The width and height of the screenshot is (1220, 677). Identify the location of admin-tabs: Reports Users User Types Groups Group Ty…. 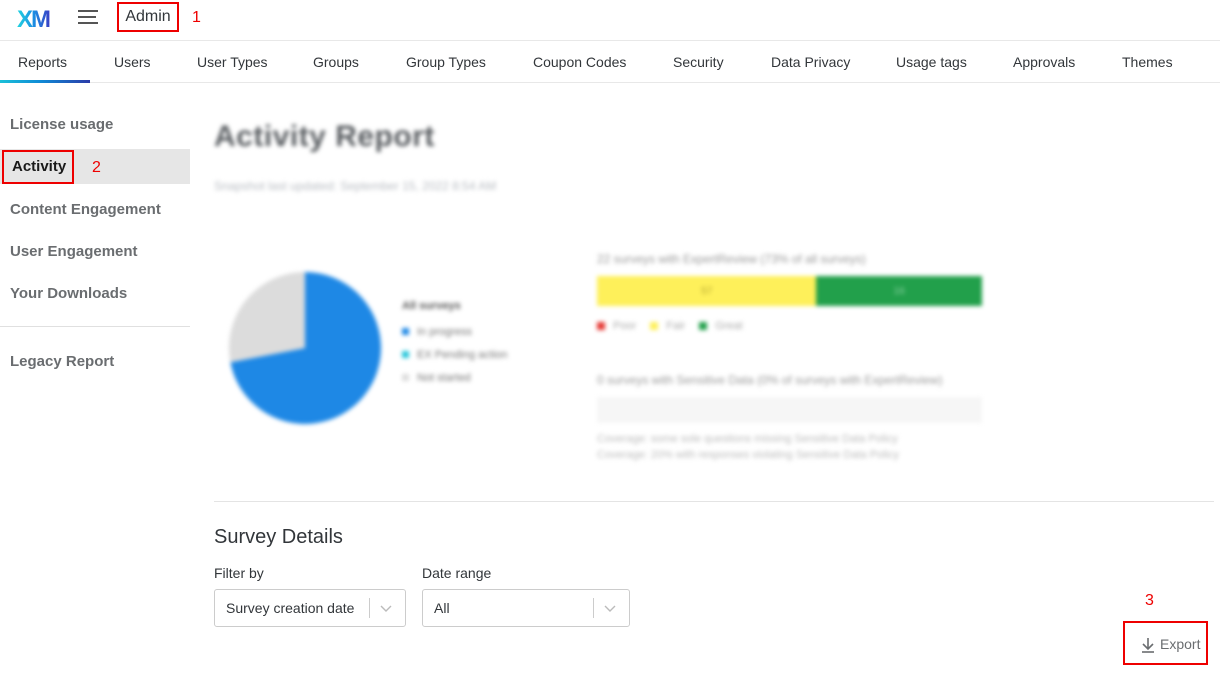
(610, 62).